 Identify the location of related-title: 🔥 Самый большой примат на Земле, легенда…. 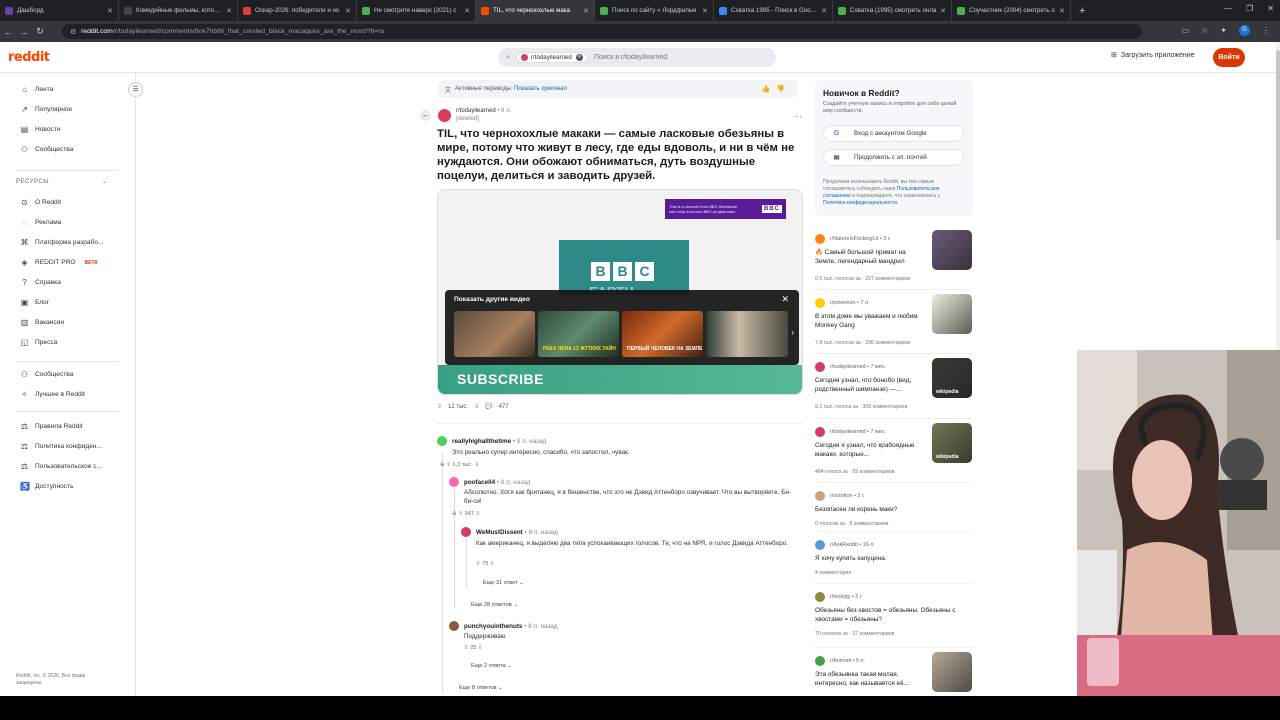
(869, 257).